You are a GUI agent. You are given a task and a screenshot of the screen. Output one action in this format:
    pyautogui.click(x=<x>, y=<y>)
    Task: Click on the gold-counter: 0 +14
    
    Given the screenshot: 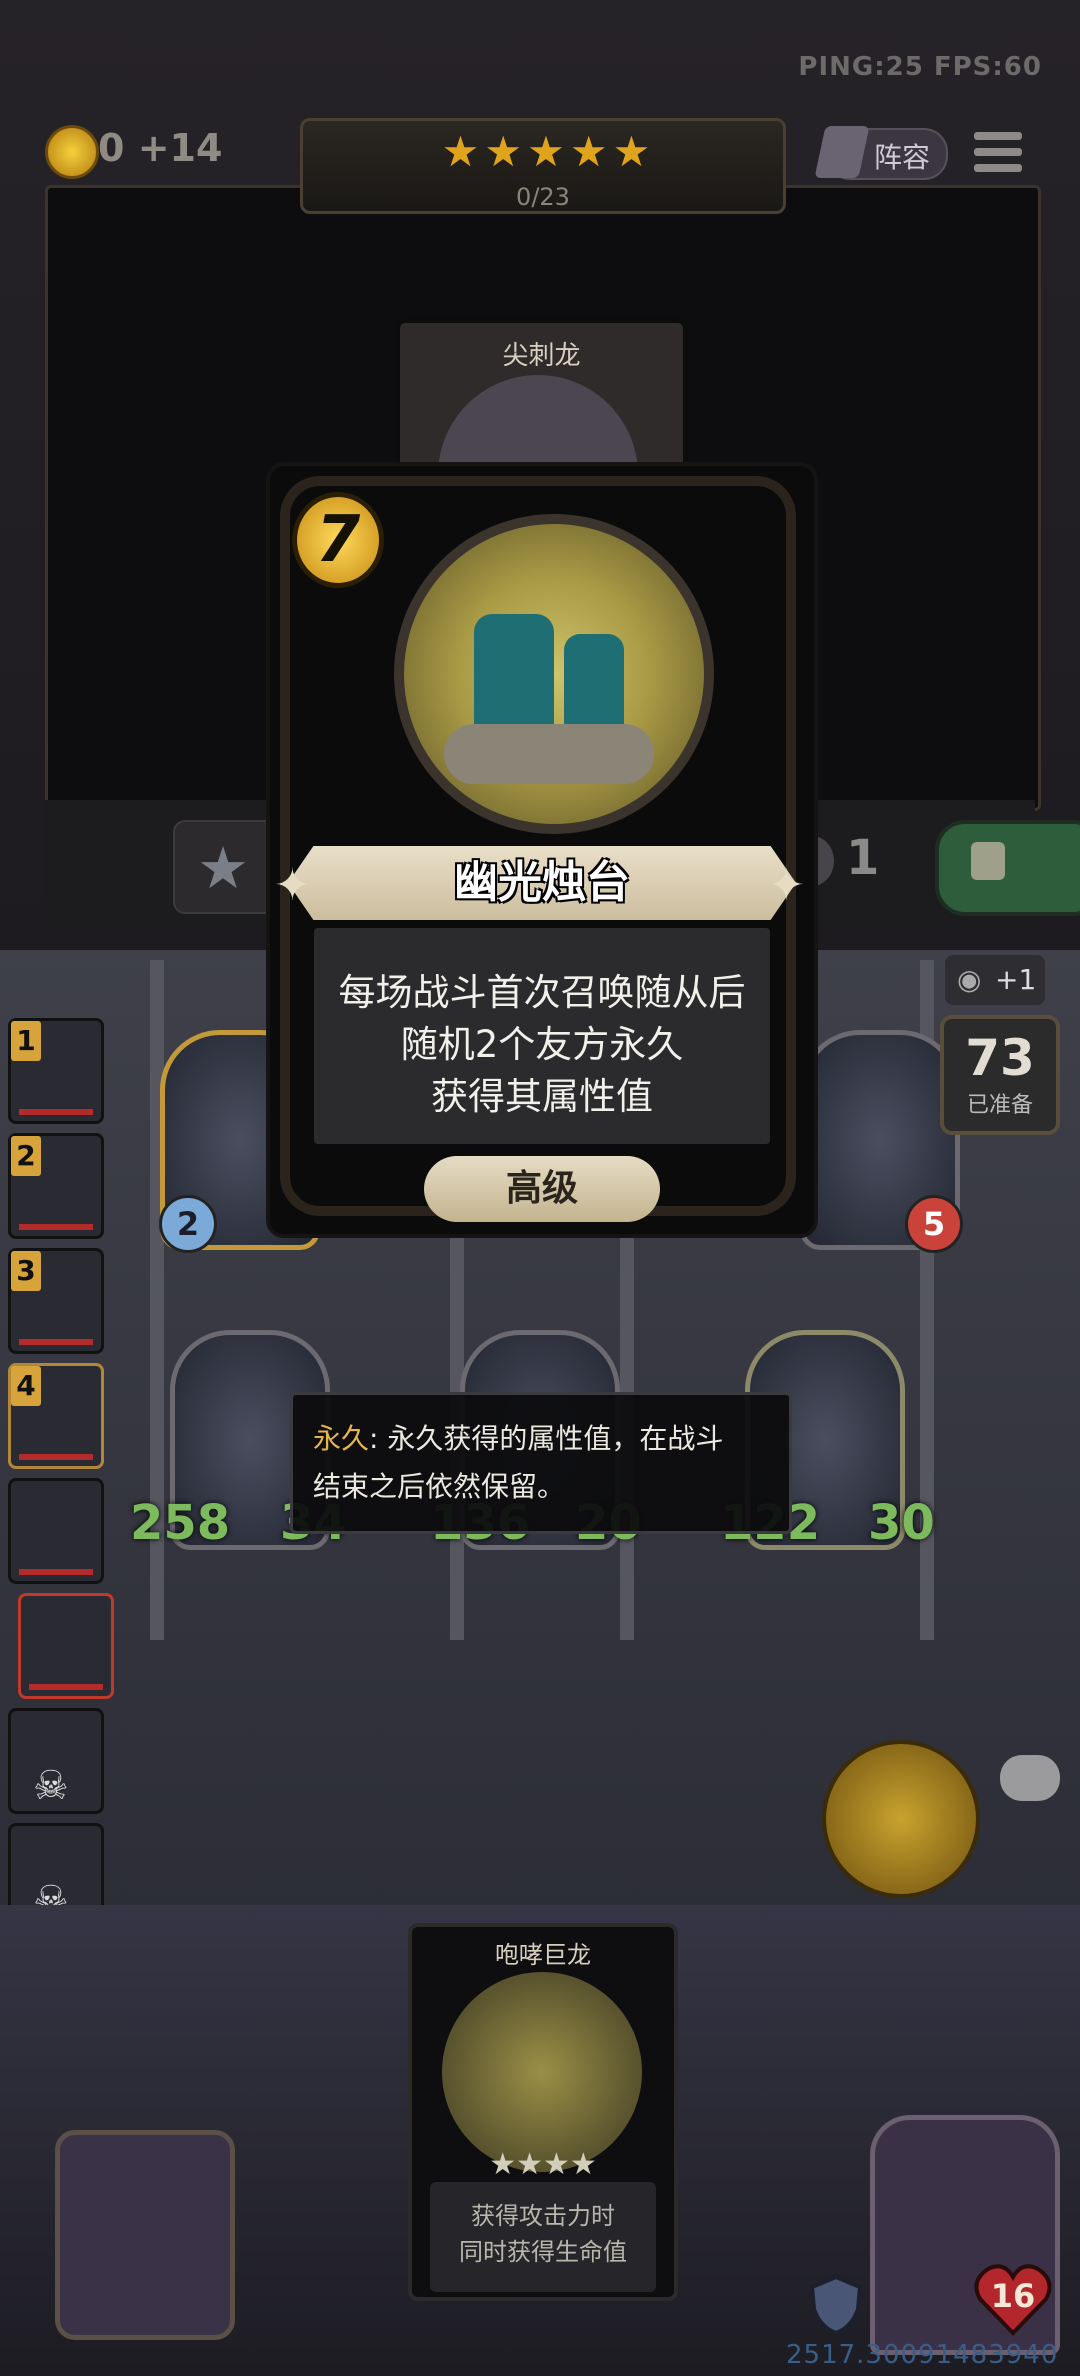 What is the action you would take?
    pyautogui.click(x=160, y=148)
    